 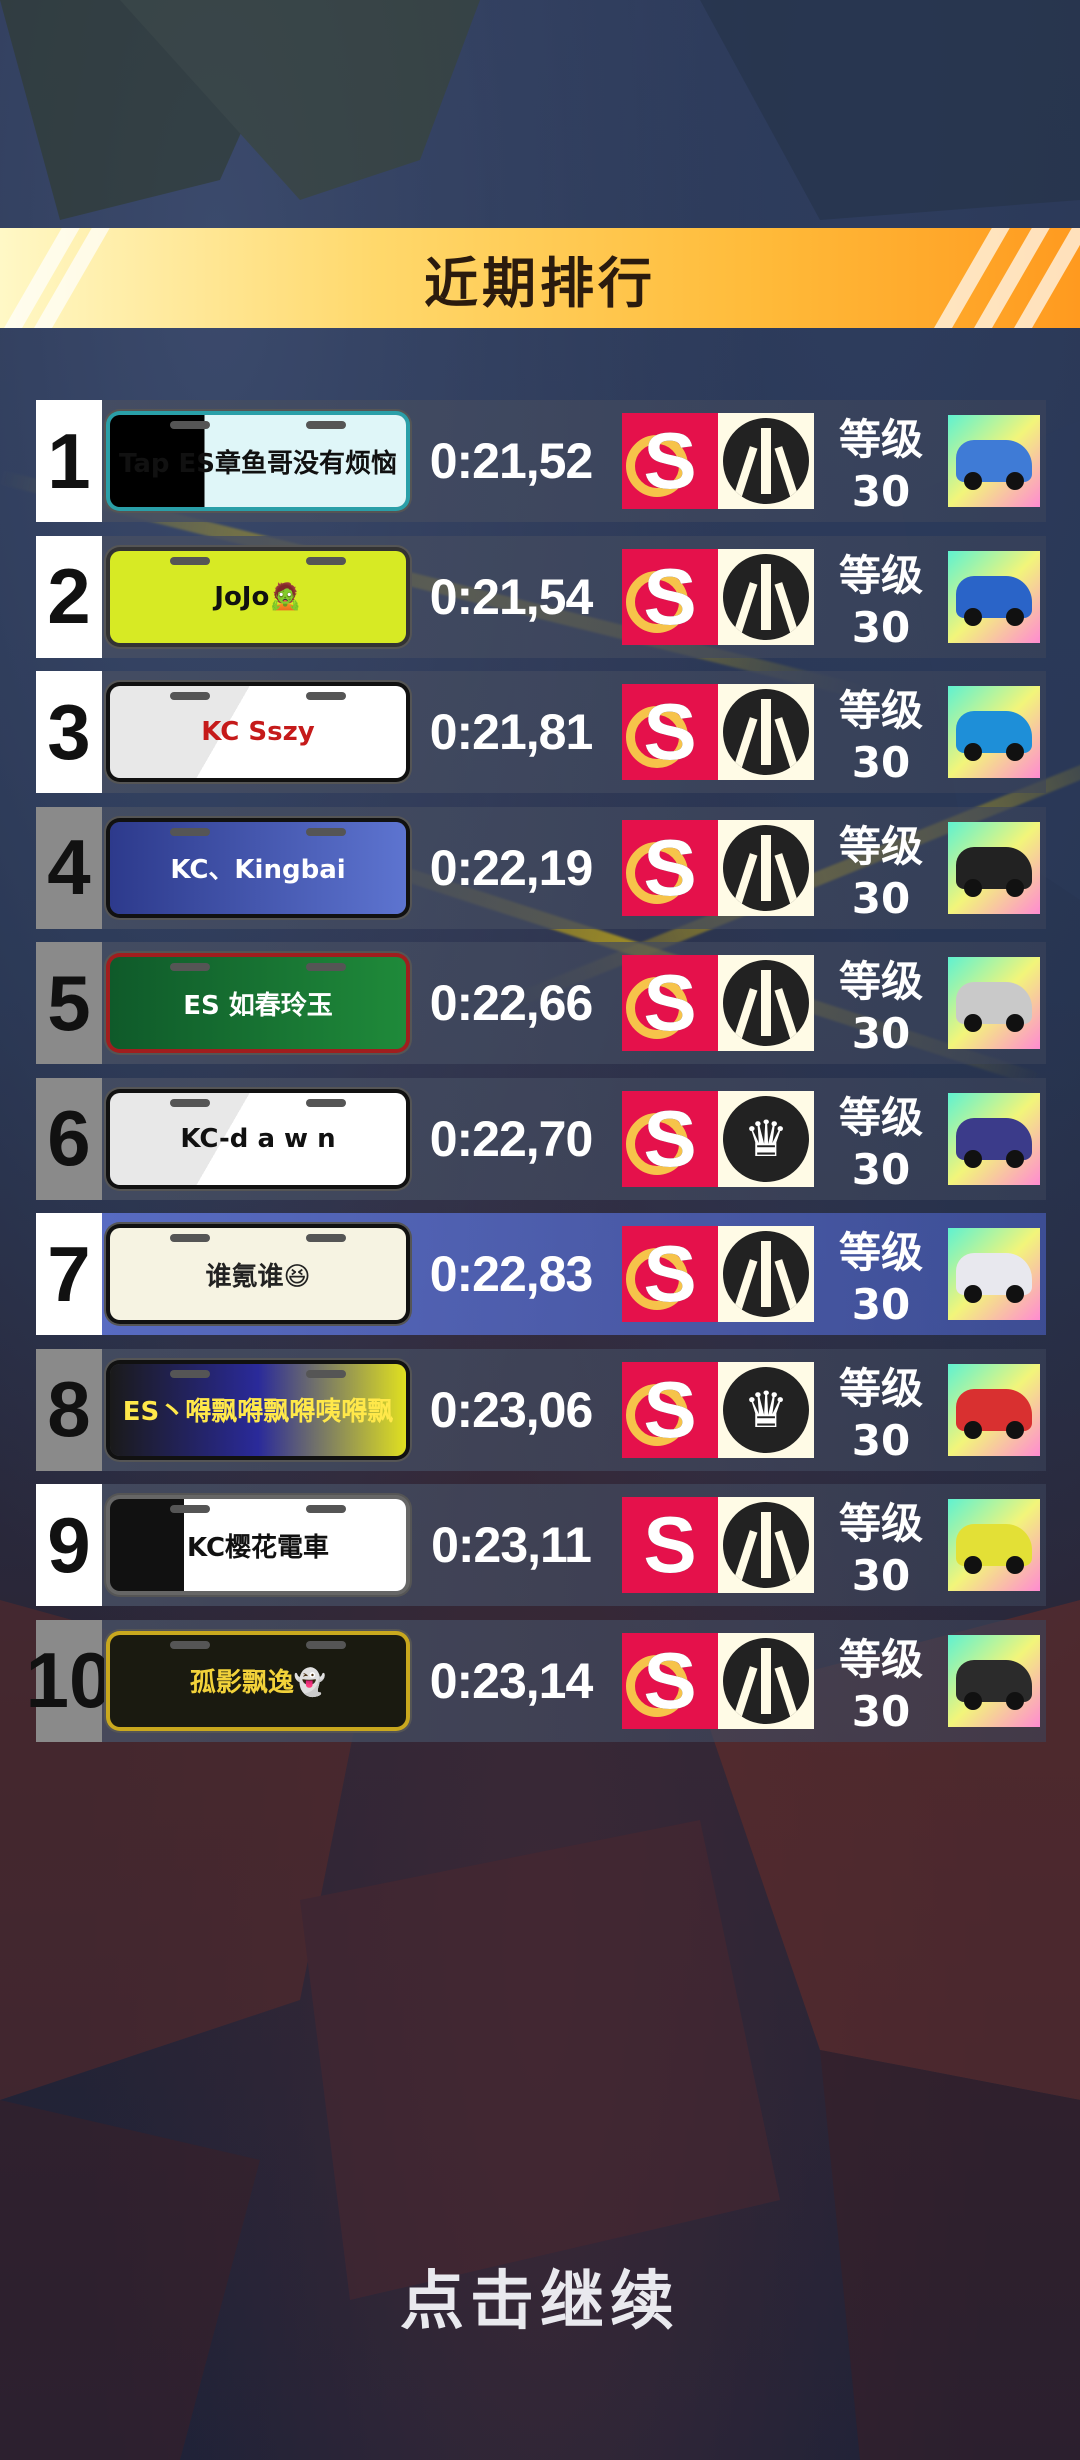 I want to click on license-plate: KC Sszy, so click(x=258, y=732).